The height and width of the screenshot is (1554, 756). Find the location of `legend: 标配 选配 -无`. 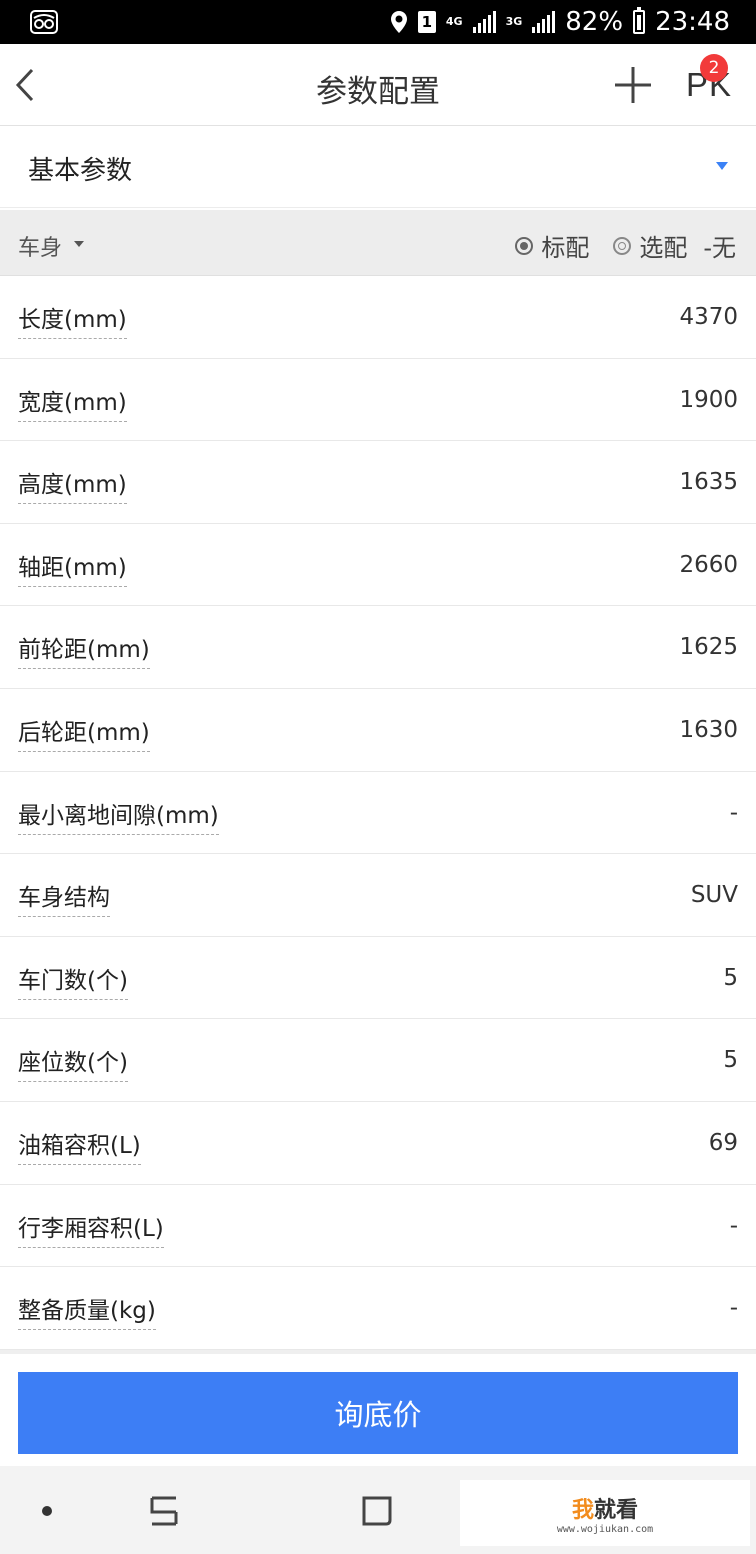

legend: 标配 选配 -无 is located at coordinates (613, 245).